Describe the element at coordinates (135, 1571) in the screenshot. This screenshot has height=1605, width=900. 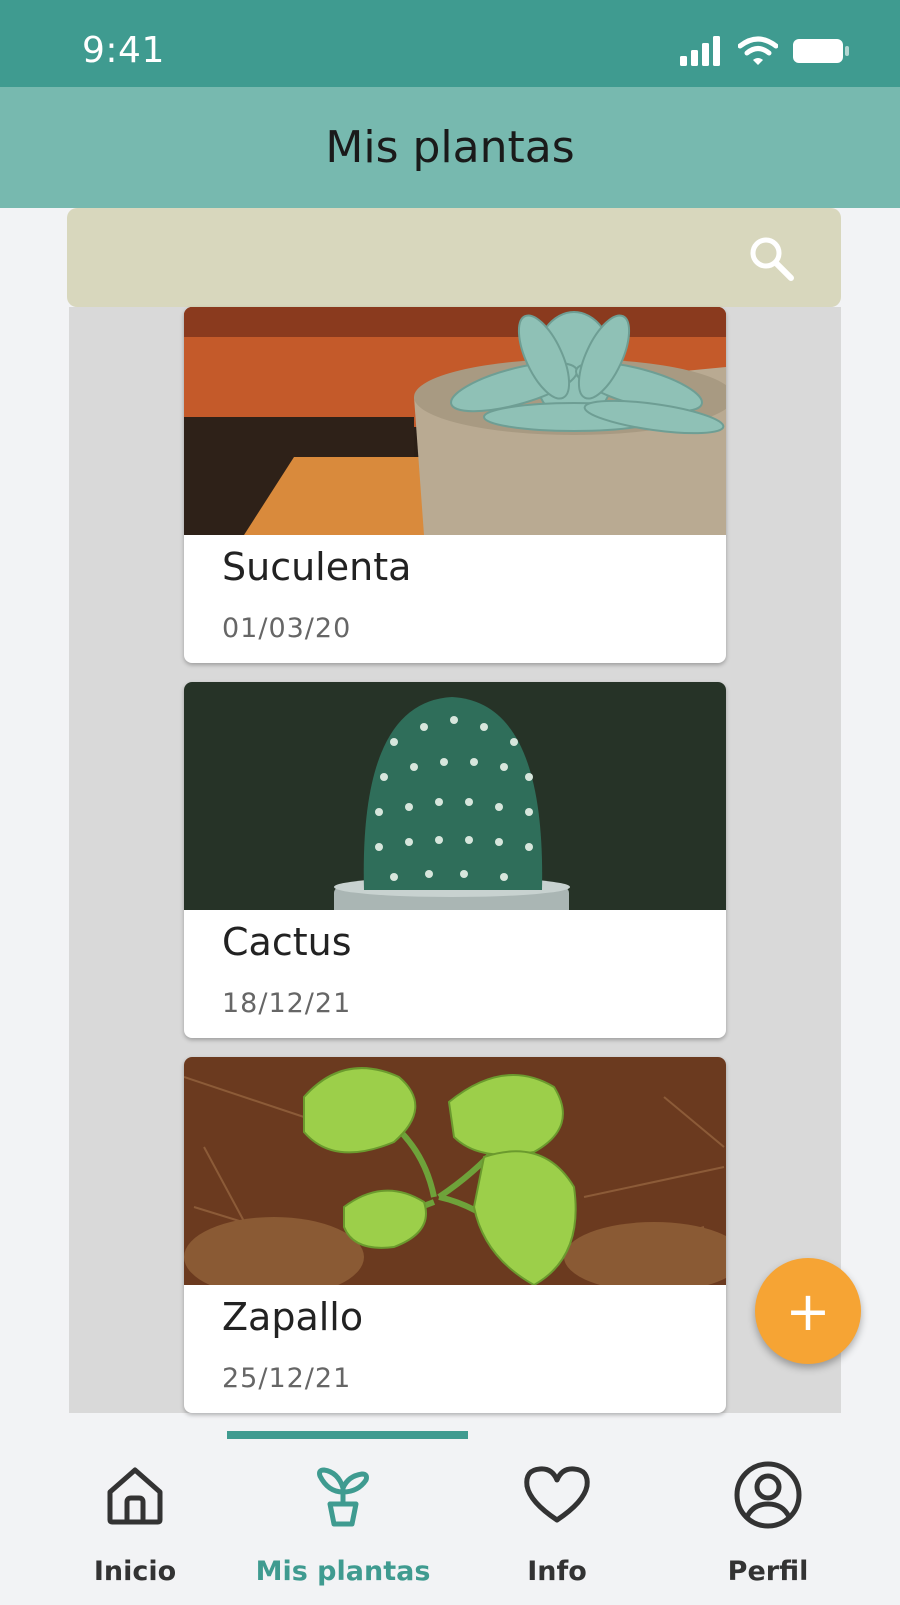
I see `nav-label: Inicio` at that location.